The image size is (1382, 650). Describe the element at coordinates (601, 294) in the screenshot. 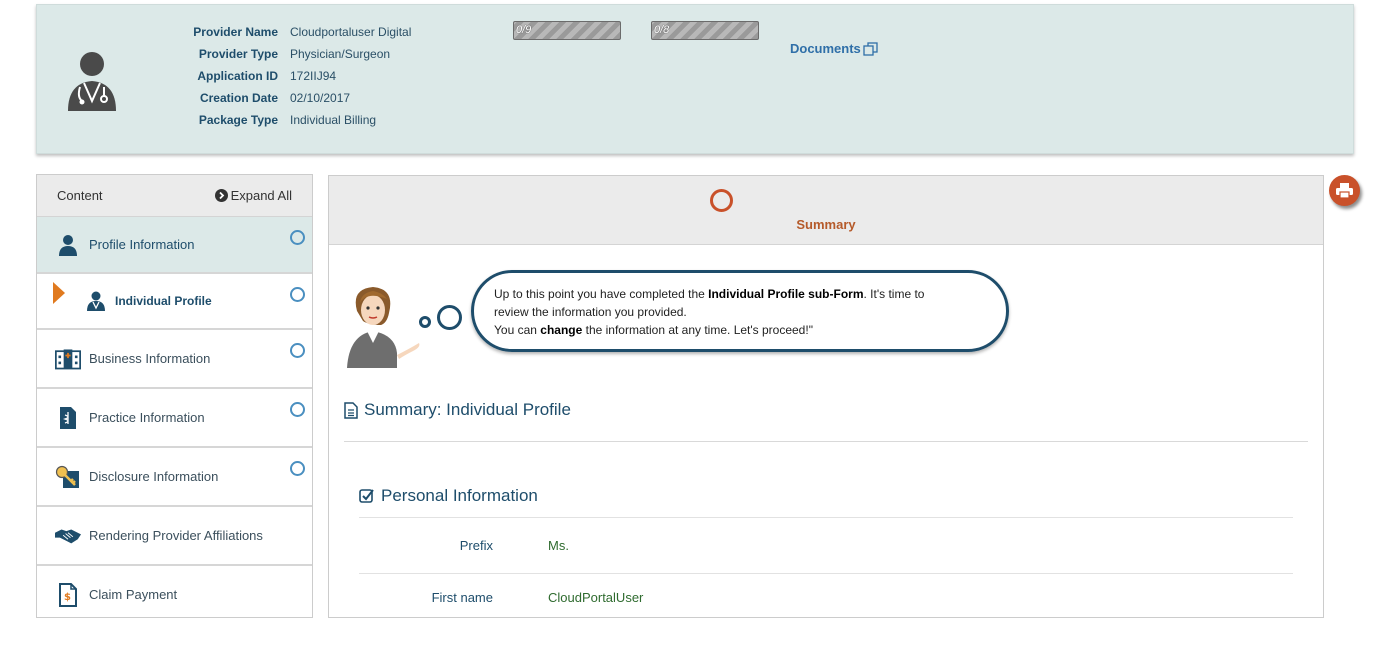

I see `bubble-text: Up to this point you have completed the` at that location.